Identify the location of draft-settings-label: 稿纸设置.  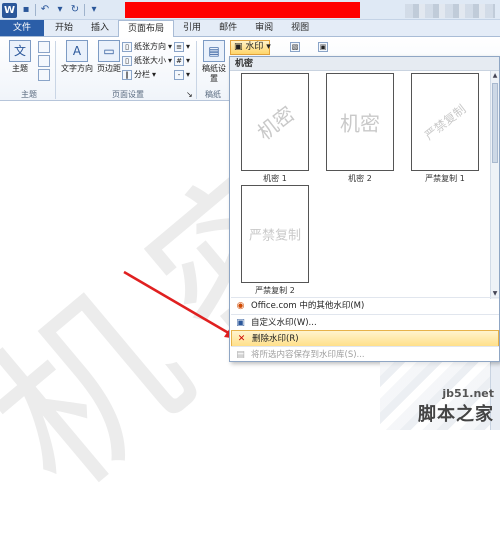
(214, 73).